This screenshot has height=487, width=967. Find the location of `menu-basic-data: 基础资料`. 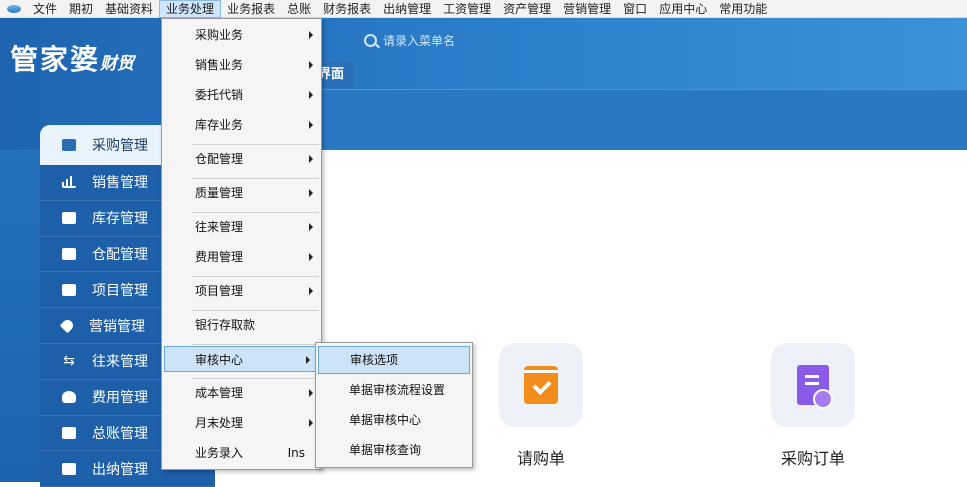

menu-basic-data: 基础资料 is located at coordinates (129, 9).